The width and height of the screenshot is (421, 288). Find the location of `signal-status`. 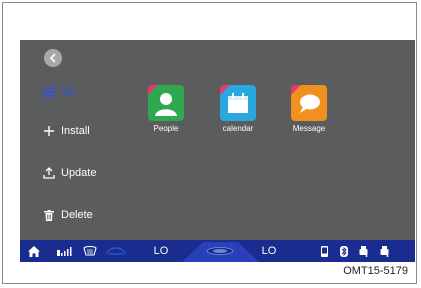

signal-status is located at coordinates (65, 251).